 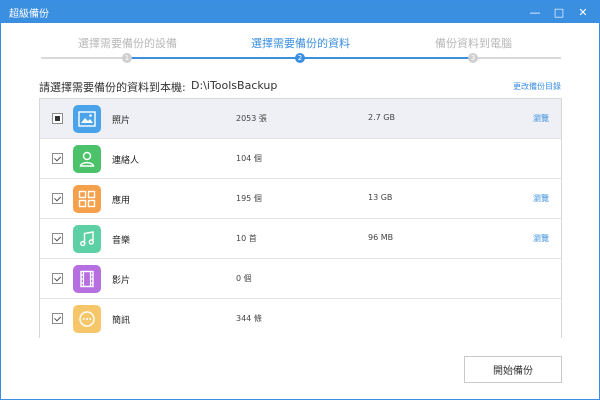 What do you see at coordinates (112, 87) in the screenshot?
I see `backup-path-label: 請選擇需要備份的資料到本機:` at bounding box center [112, 87].